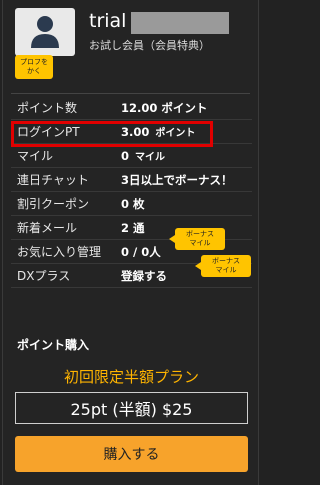 Image resolution: width=320 pixels, height=485 pixels. Describe the element at coordinates (108, 21) in the screenshot. I see `username: trial` at that location.